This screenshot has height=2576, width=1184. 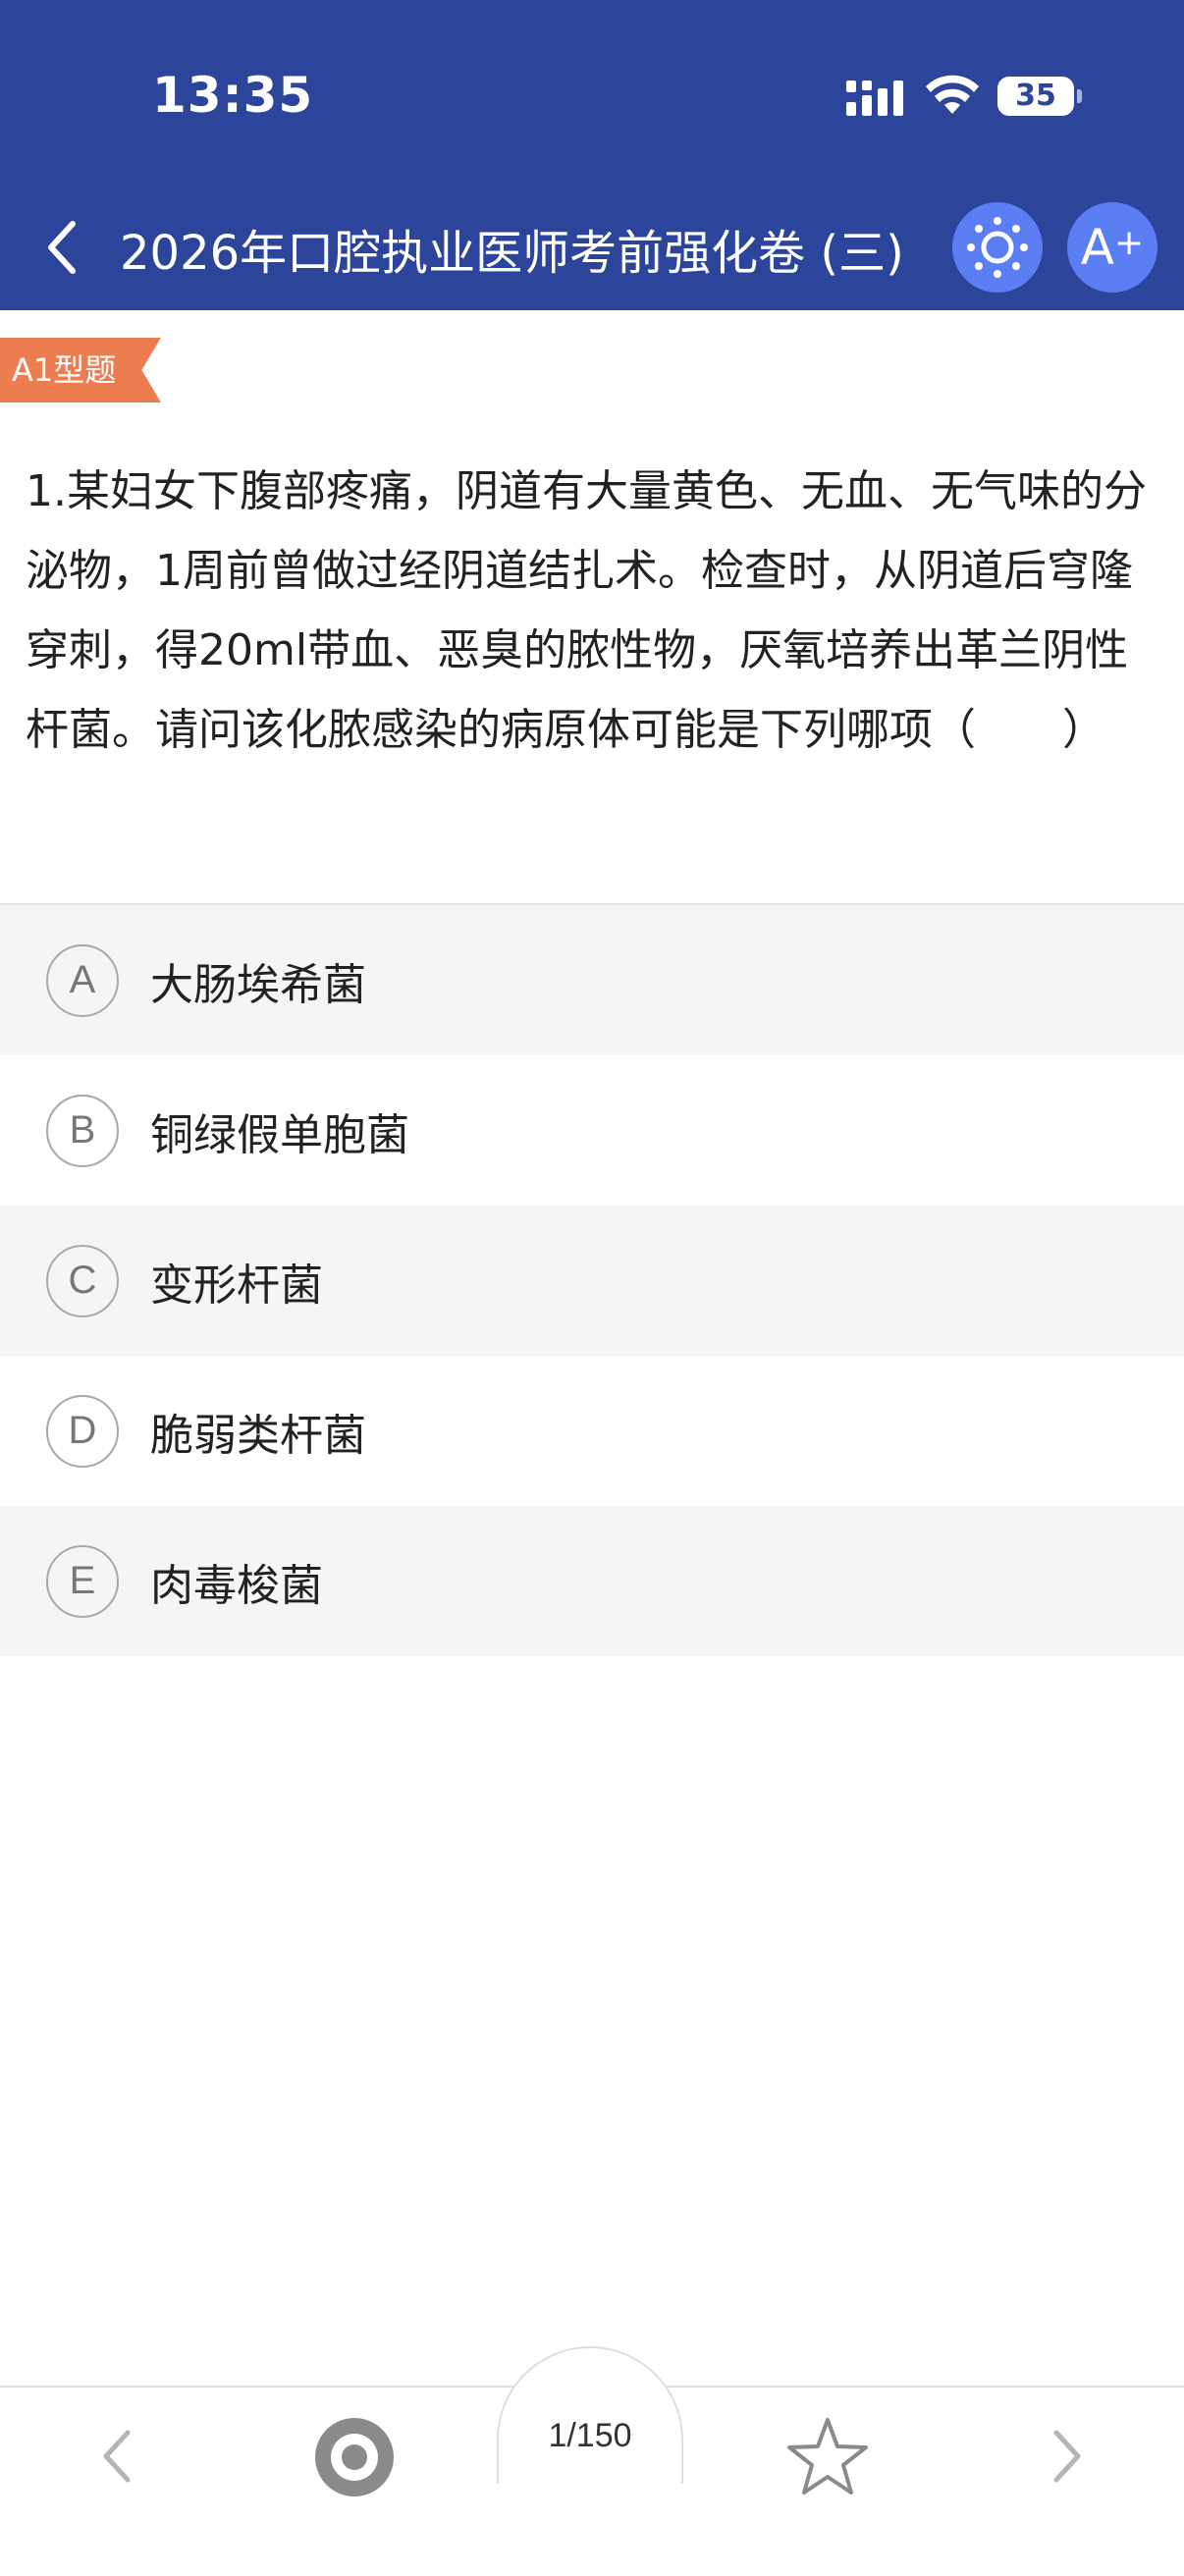 I want to click on option-letter: E, so click(x=82, y=1581).